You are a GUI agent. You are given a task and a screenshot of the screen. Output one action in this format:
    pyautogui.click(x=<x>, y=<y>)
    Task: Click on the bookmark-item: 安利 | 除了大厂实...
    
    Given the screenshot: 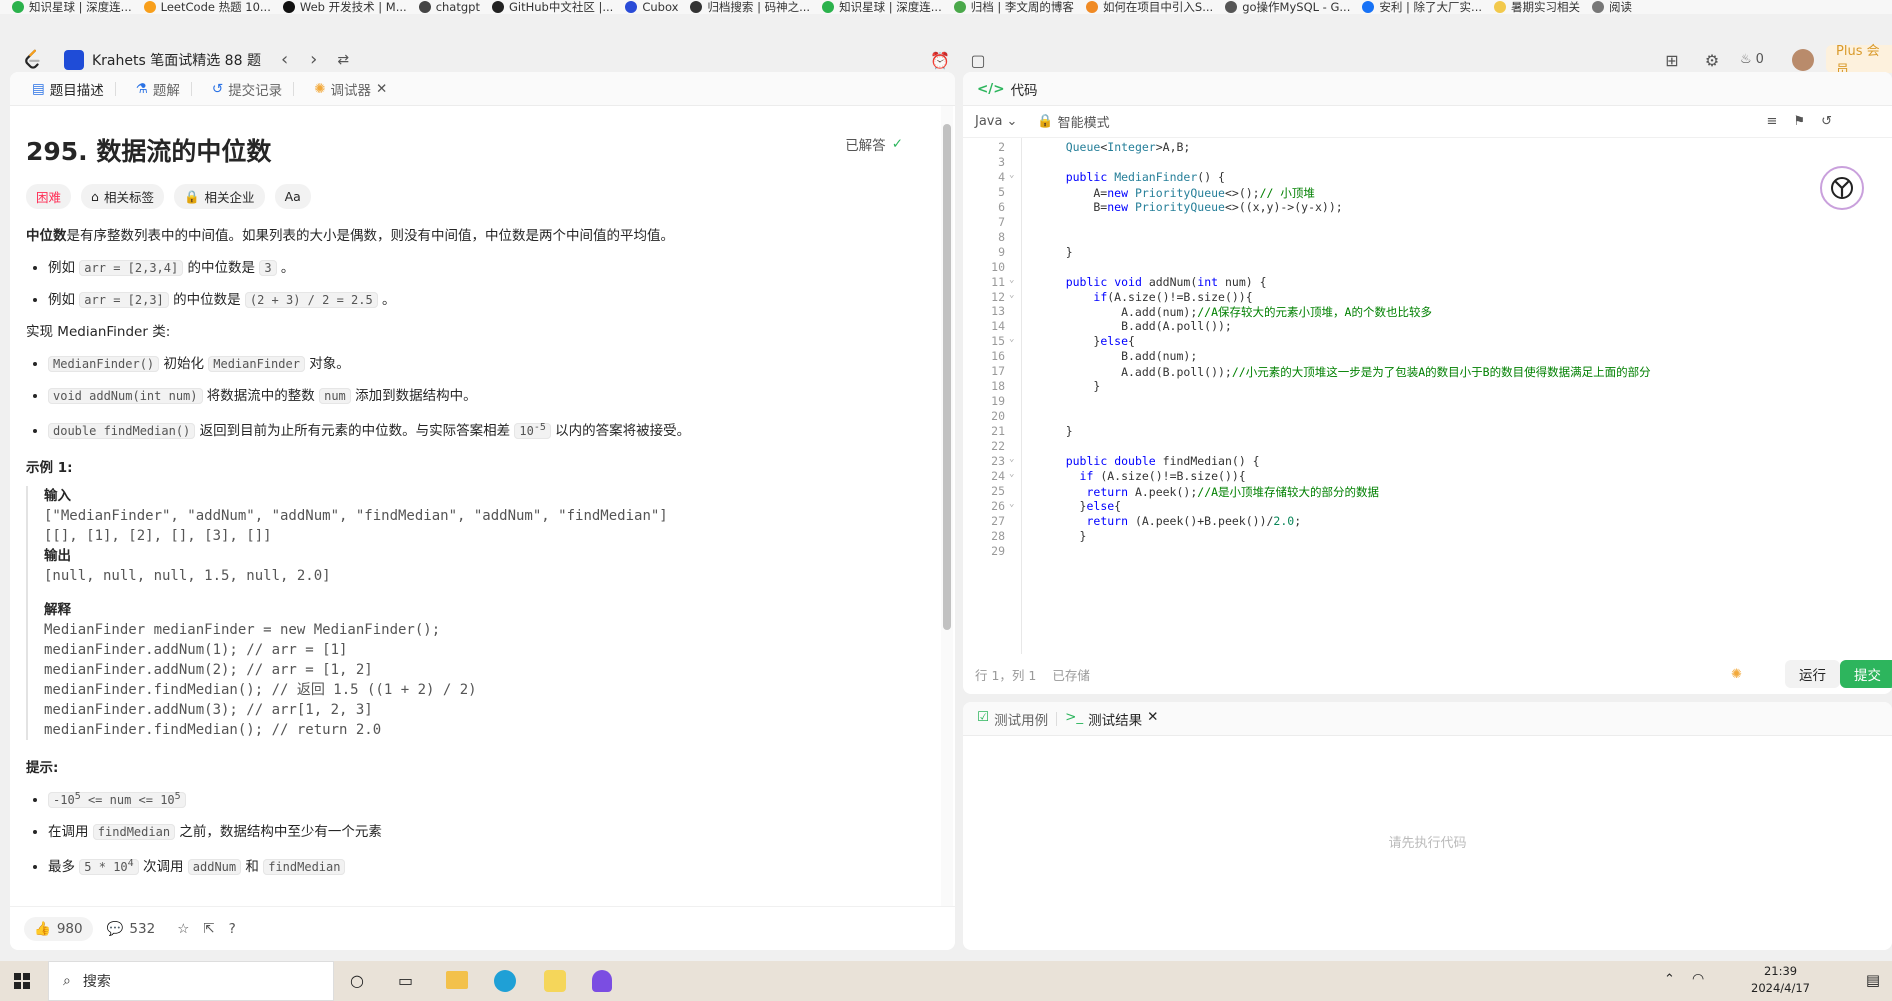 What is the action you would take?
    pyautogui.click(x=1422, y=7)
    